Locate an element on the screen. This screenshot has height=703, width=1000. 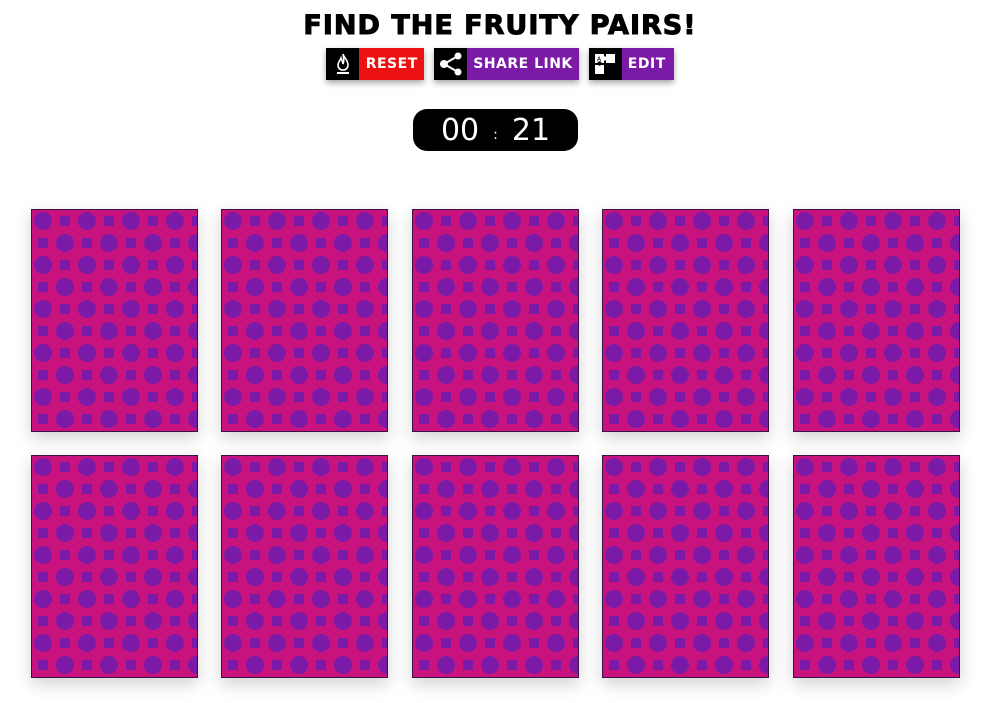
timer-minutes: 00 is located at coordinates (460, 130).